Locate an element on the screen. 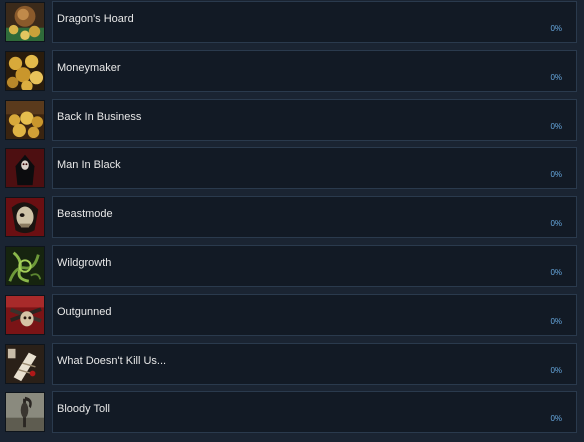  achievement-panel: Man In Black 0% is located at coordinates (314, 168).